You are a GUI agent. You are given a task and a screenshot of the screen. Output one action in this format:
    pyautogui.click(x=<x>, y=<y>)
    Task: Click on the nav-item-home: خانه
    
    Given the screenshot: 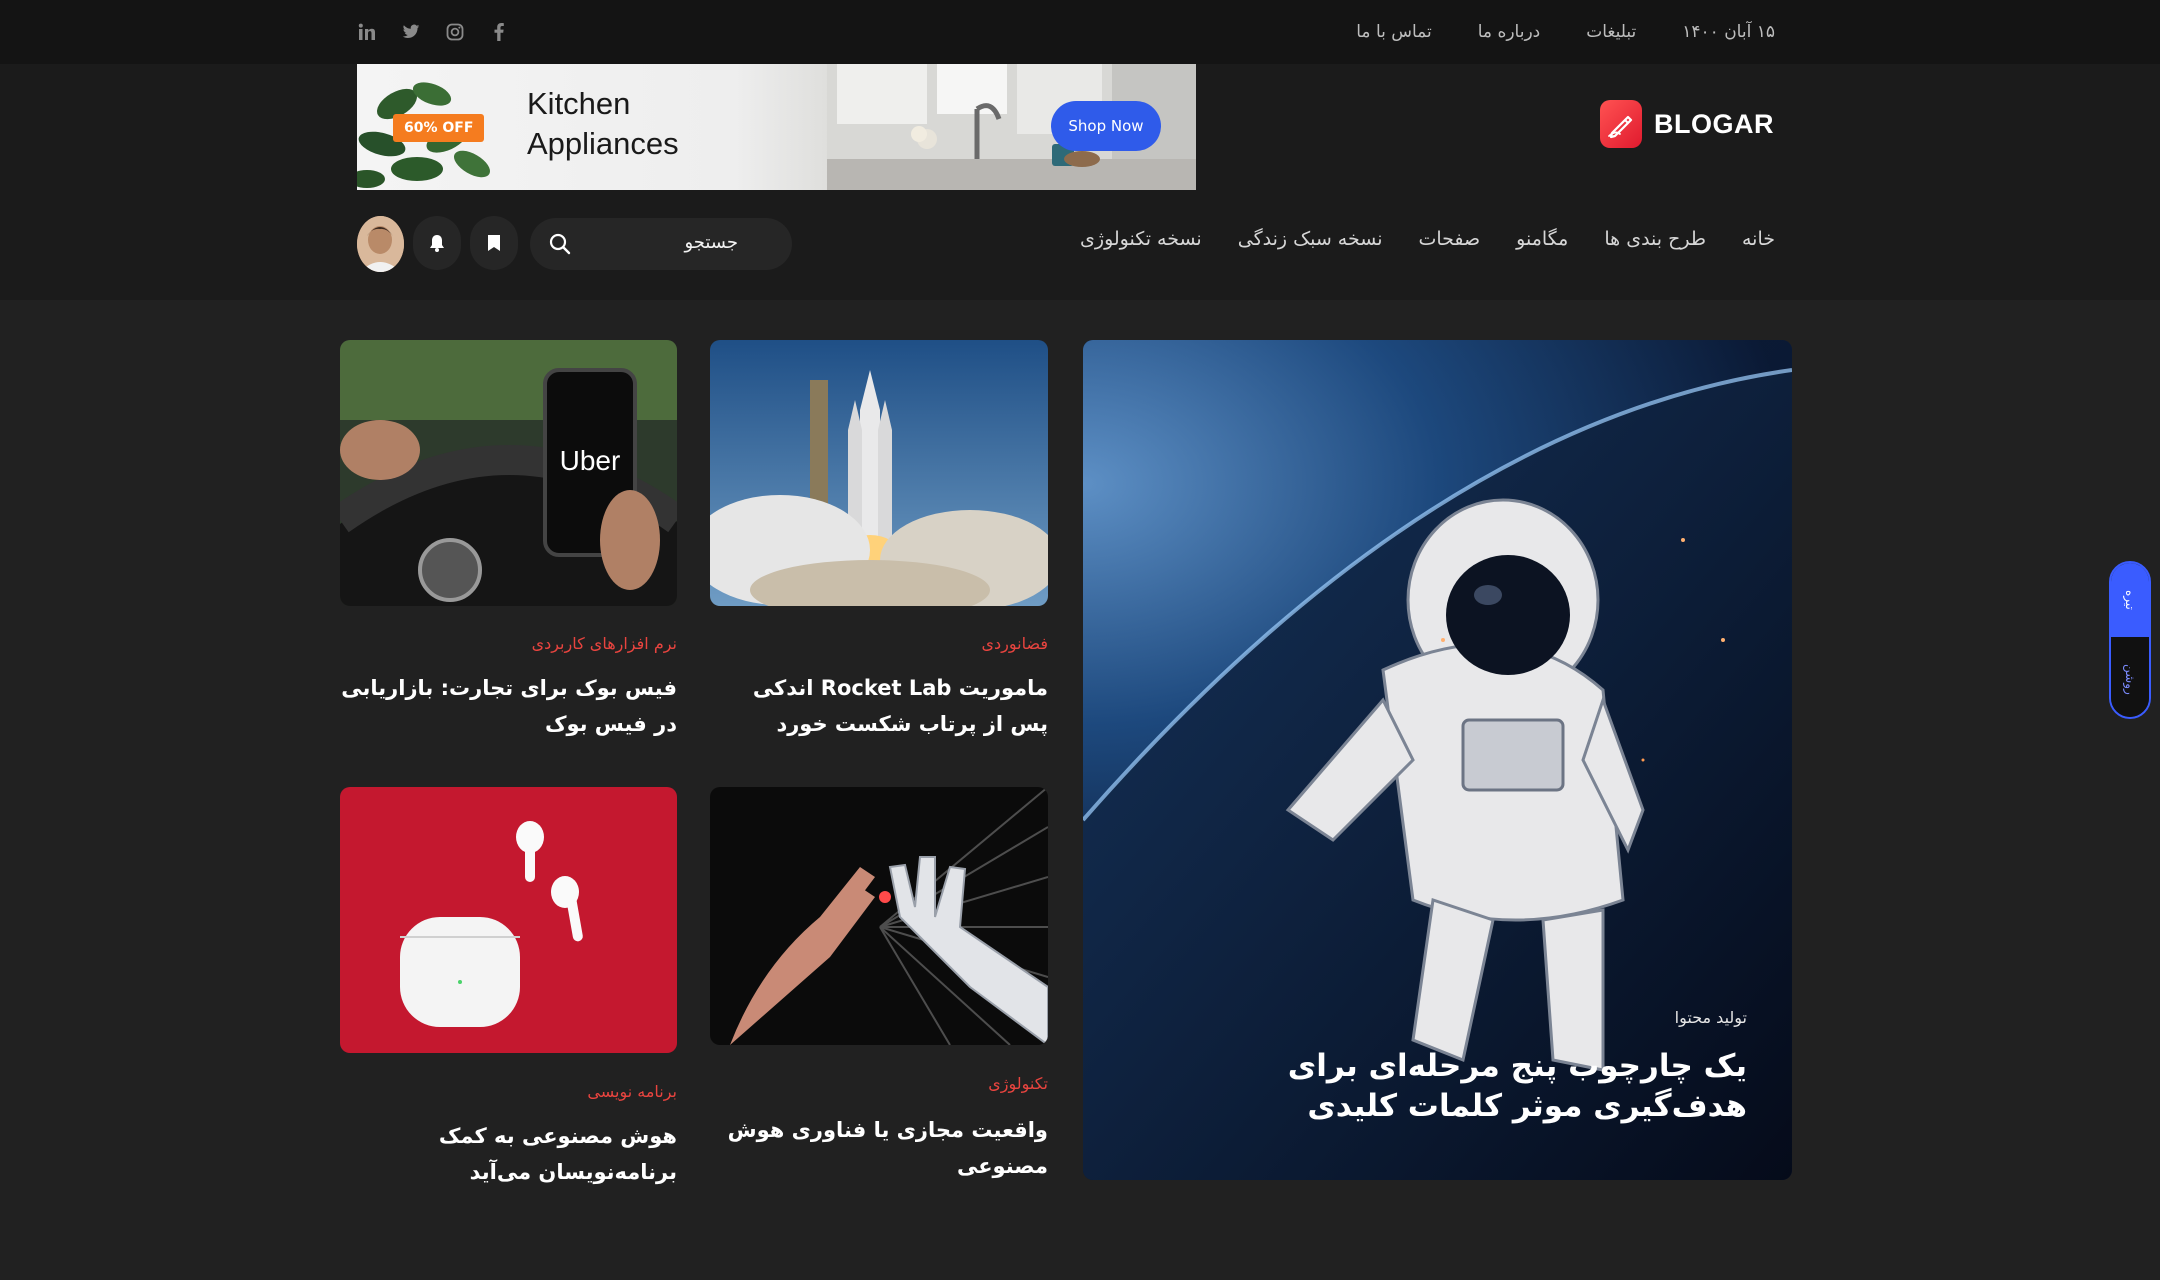 What is the action you would take?
    pyautogui.click(x=1758, y=239)
    